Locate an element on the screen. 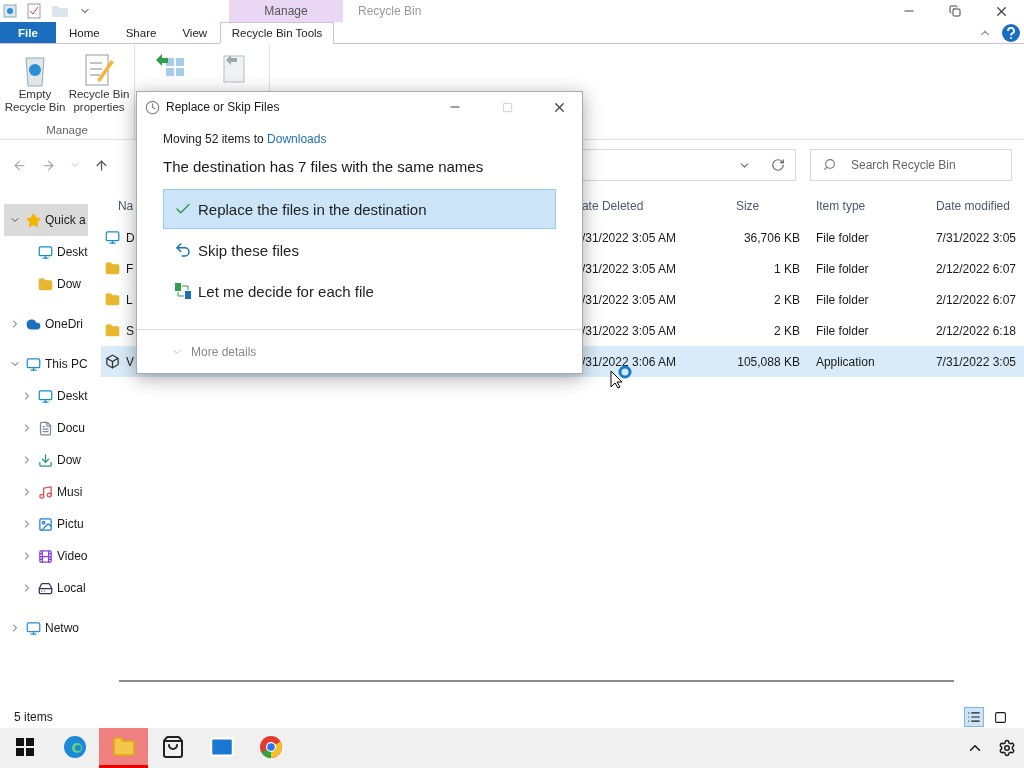 The image size is (1024, 768). dialog-heading: The destination has 7 files with the same names is located at coordinates (324, 166).